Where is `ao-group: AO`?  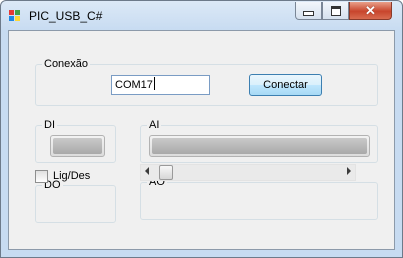
ao-group: AO is located at coordinates (259, 197).